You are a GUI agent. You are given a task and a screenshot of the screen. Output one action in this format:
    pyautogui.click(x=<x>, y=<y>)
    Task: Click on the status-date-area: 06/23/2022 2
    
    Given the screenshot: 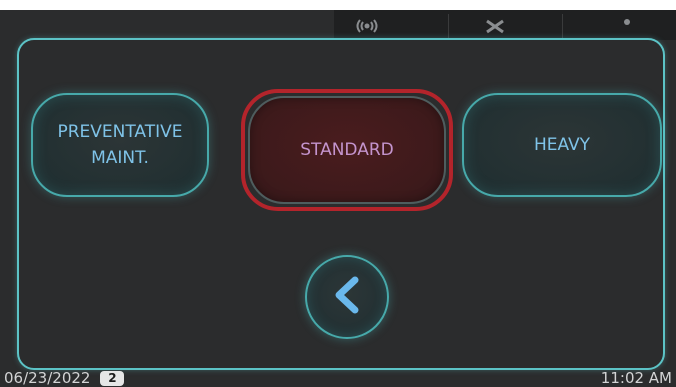 What is the action you would take?
    pyautogui.click(x=64, y=378)
    